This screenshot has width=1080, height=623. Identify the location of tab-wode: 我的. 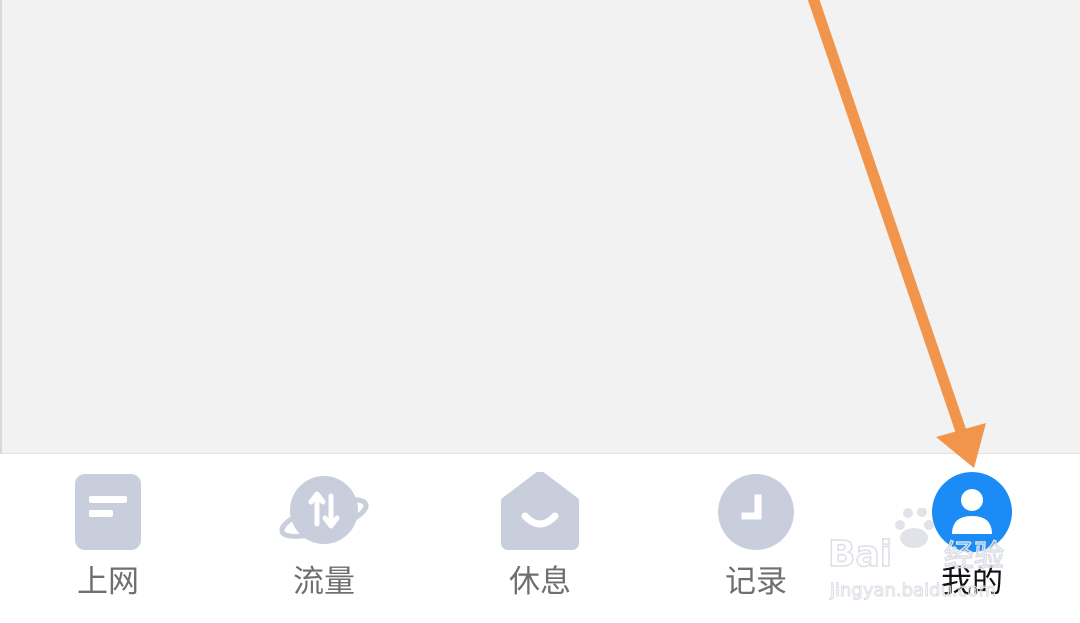
(972, 538).